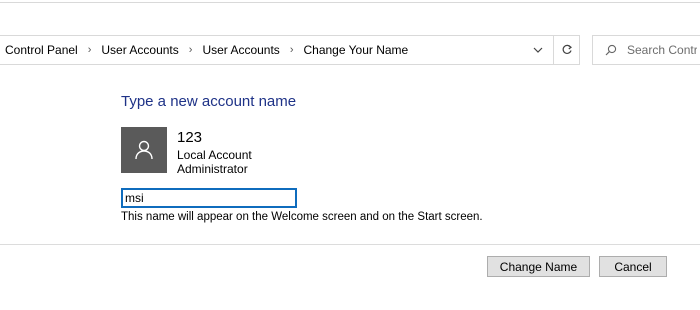  What do you see at coordinates (209, 198) in the screenshot?
I see `new-account-name-input` at bounding box center [209, 198].